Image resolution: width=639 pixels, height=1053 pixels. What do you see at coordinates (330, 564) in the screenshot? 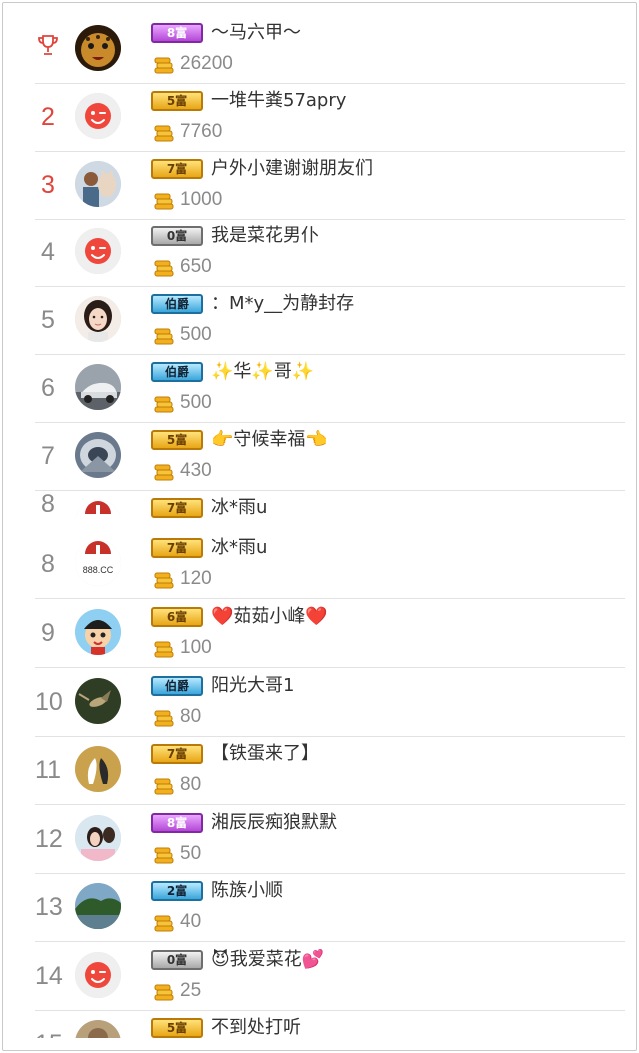
I see `leaderboard-row: 8 888.CC 7富 冰*雨u 120` at bounding box center [330, 564].